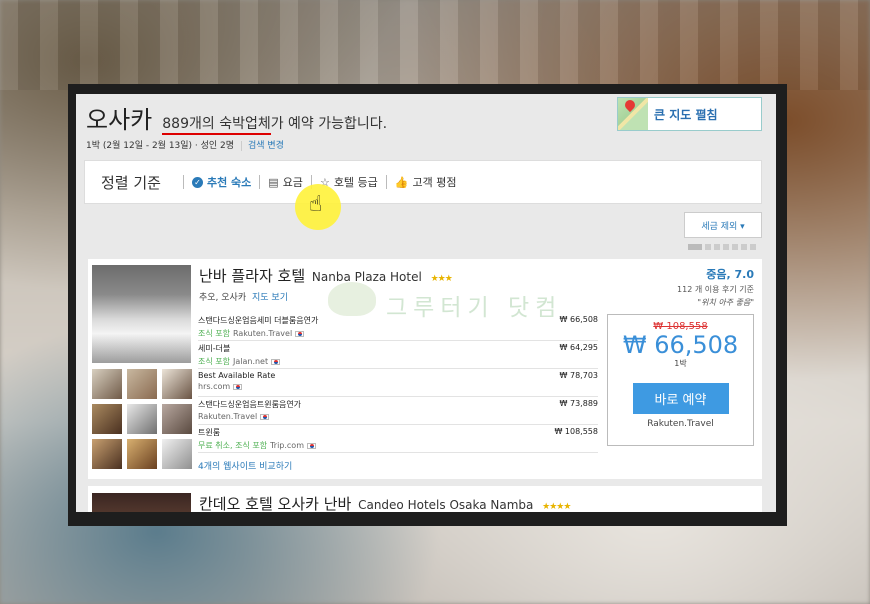 The height and width of the screenshot is (604, 870). I want to click on deal-room: 세미-더블, so click(214, 348).